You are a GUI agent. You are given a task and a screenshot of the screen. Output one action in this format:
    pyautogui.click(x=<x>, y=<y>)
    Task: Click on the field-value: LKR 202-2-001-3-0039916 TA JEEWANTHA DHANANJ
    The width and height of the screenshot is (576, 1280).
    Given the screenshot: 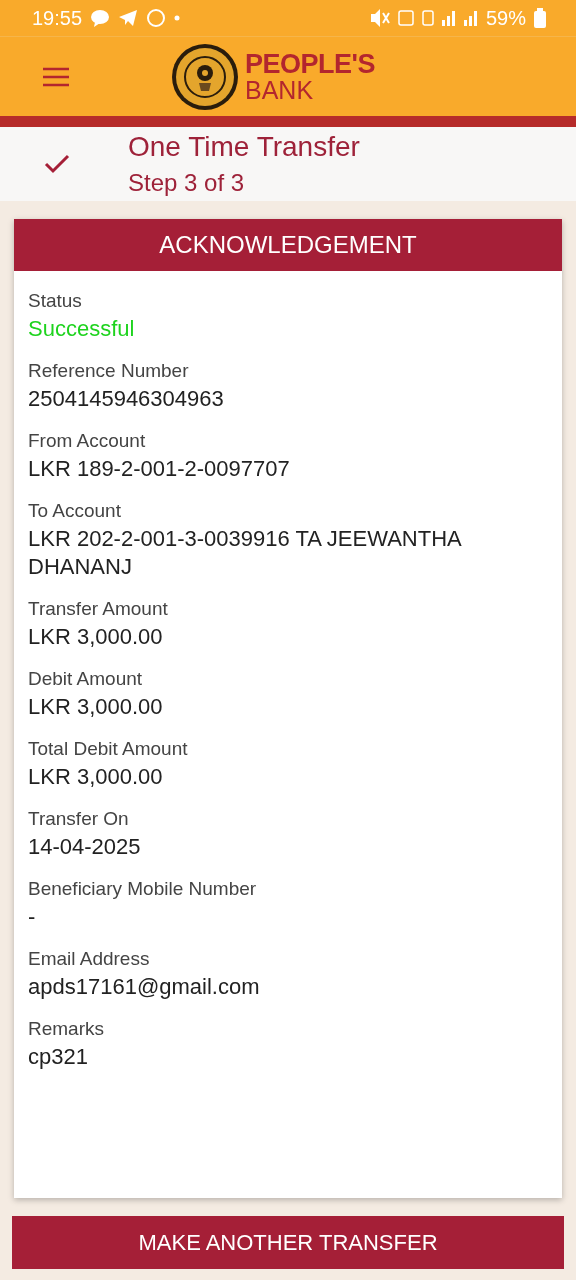 What is the action you would take?
    pyautogui.click(x=245, y=553)
    